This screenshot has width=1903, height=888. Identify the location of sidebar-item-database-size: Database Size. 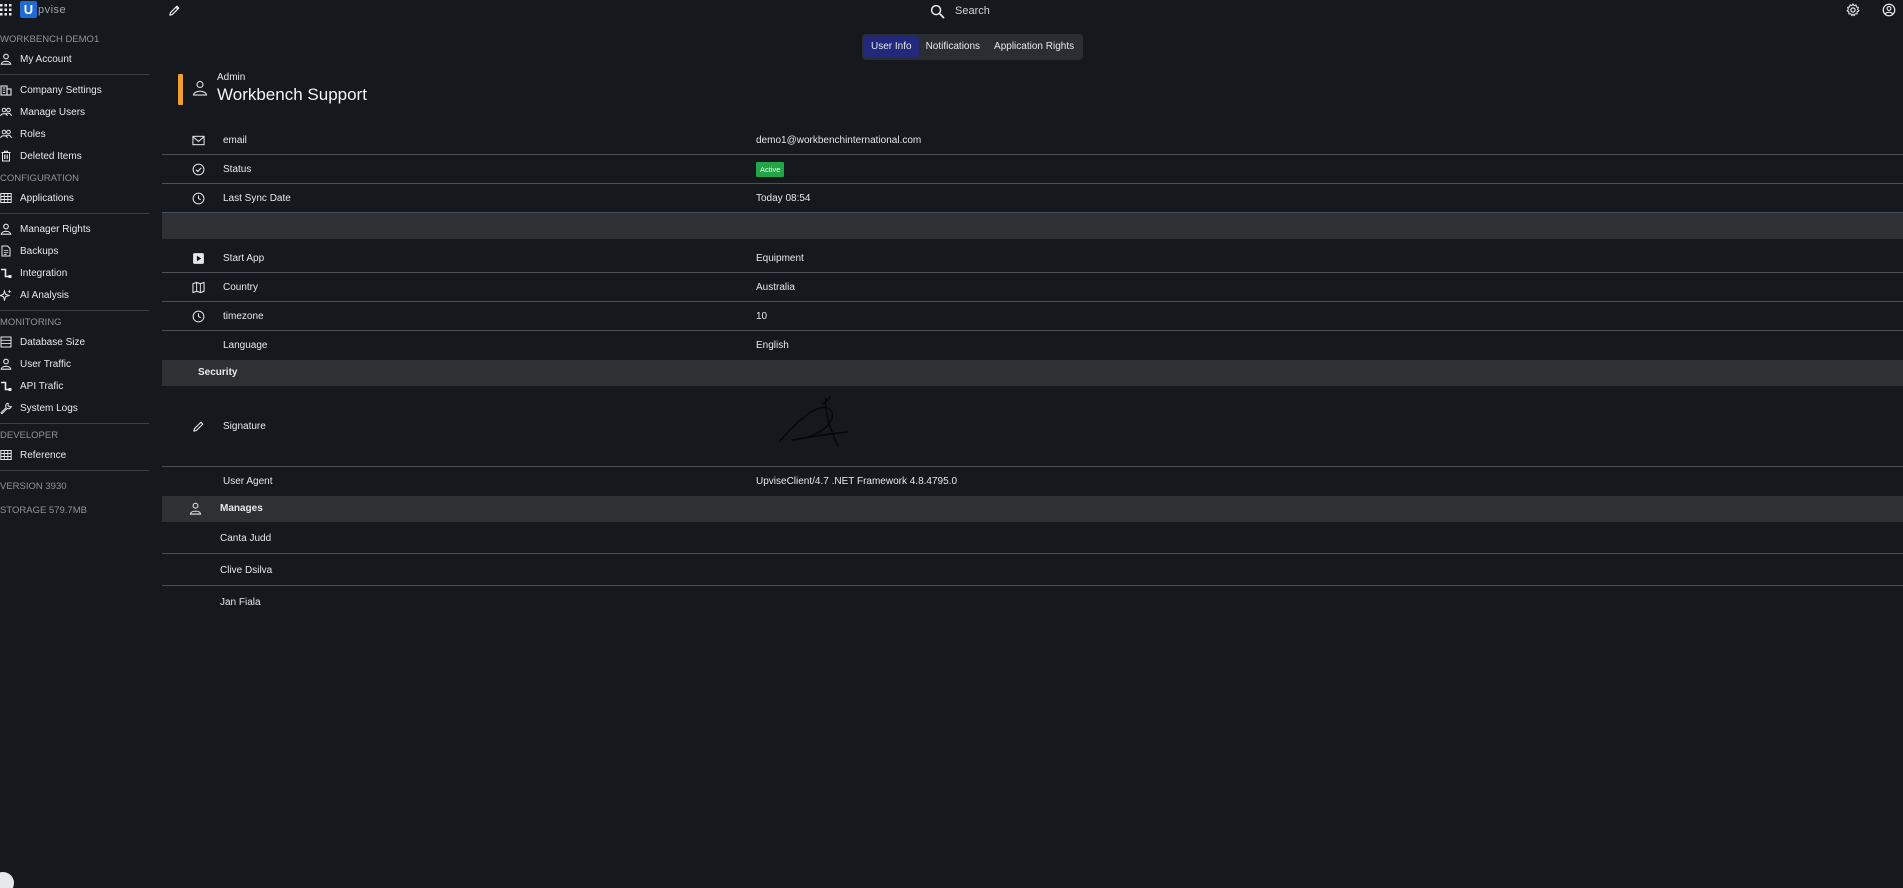
(74, 342).